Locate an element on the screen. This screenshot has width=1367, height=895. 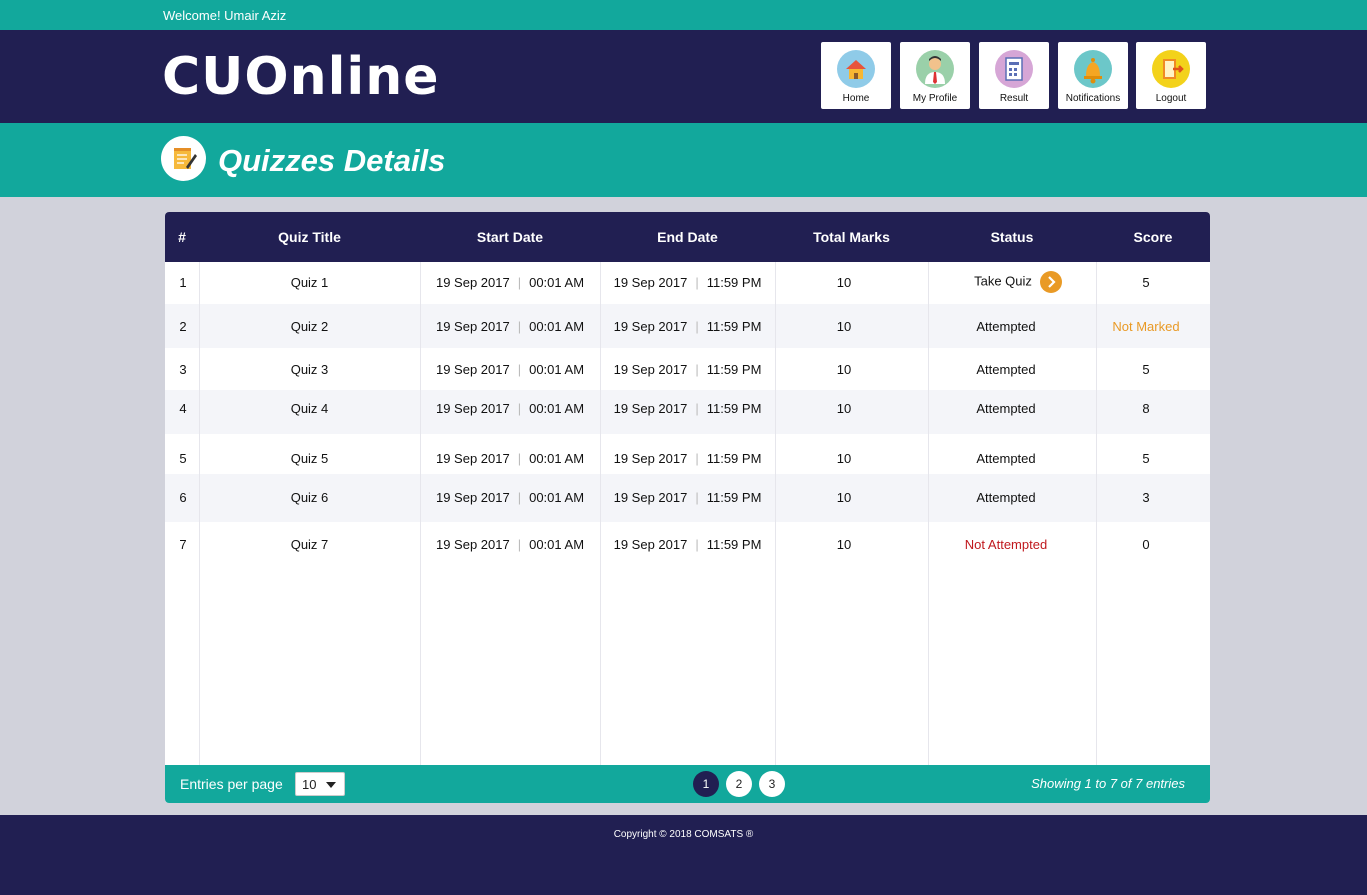
header-total-marks: Total Marks is located at coordinates (851, 237).